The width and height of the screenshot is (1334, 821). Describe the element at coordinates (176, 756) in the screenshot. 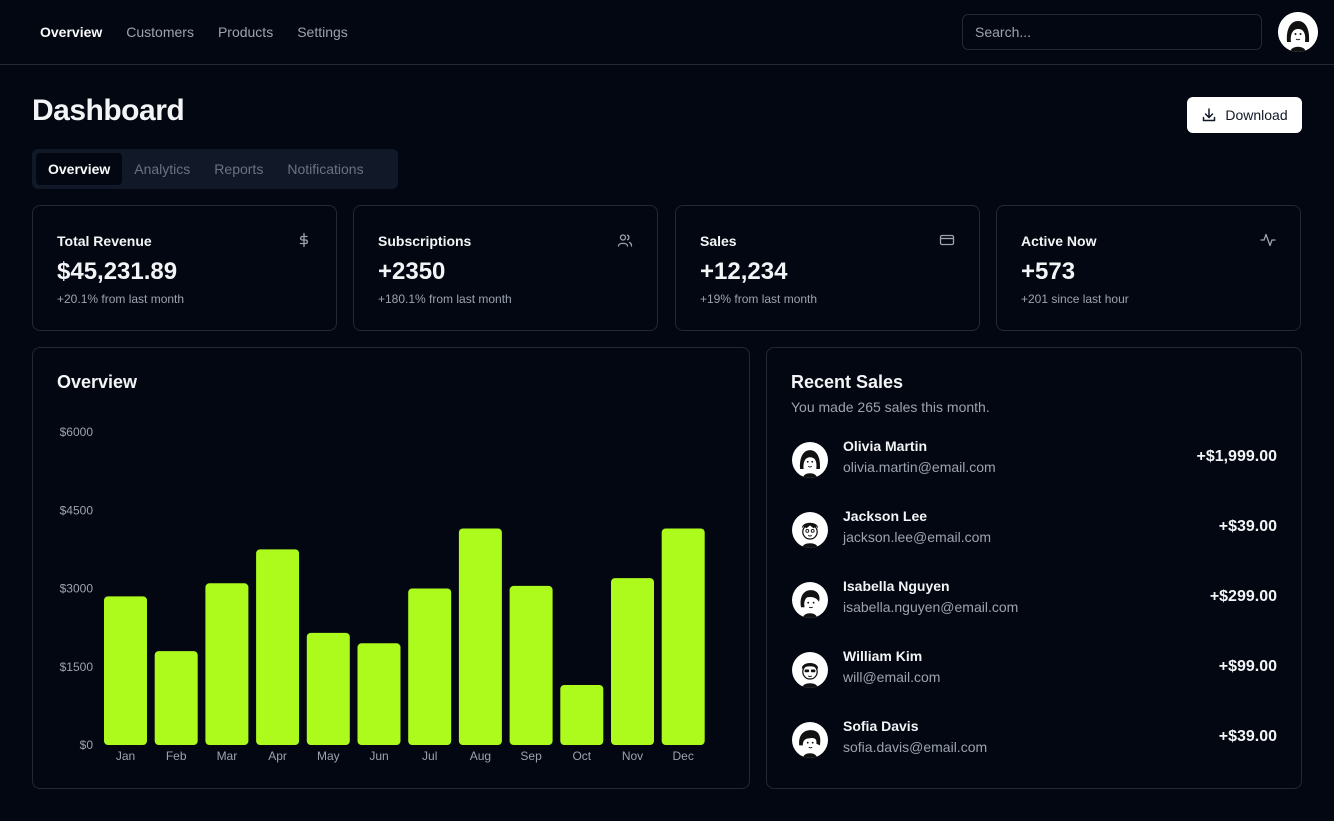

I see `x-axis-tick-label: Feb` at that location.